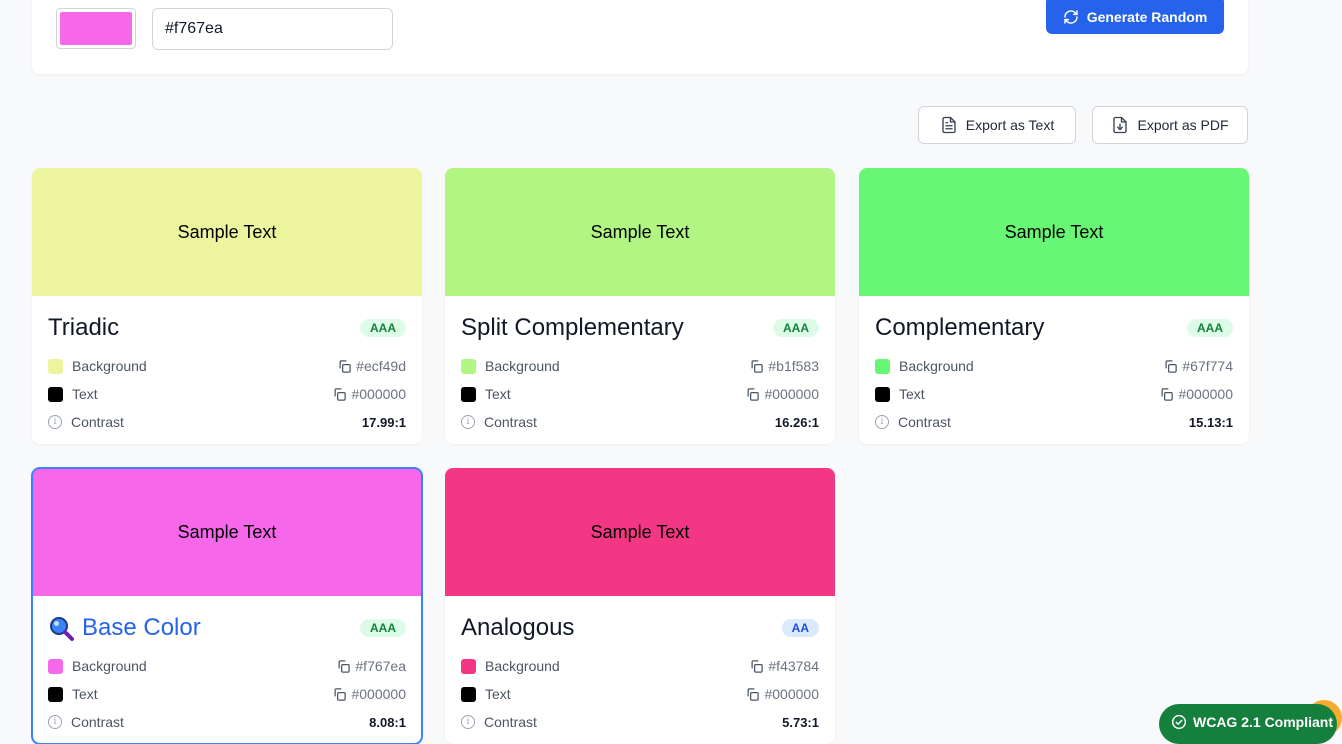 This screenshot has width=1342, height=744. What do you see at coordinates (1147, 17) in the screenshot?
I see `generate-random-label: Generate Random` at bounding box center [1147, 17].